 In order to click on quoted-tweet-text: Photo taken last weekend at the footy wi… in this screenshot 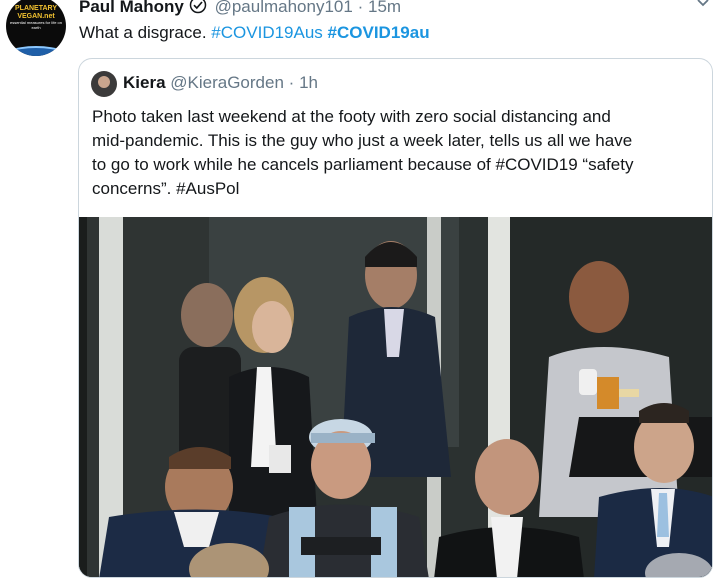, I will do `click(397, 153)`.